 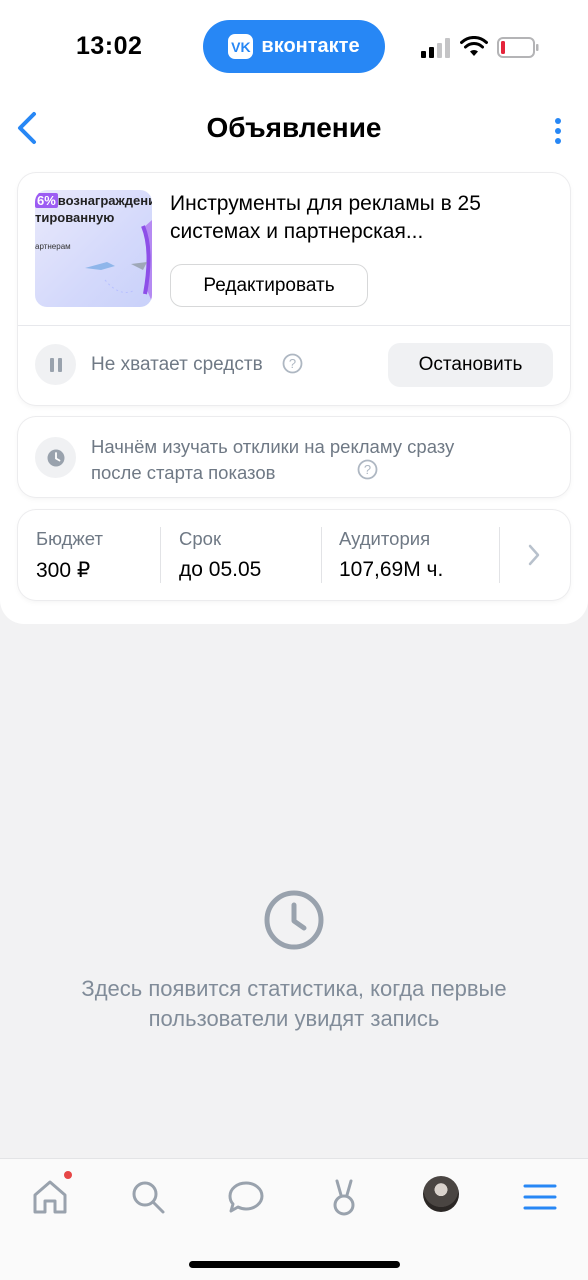 What do you see at coordinates (385, 538) in the screenshot?
I see `stat-label: Аудитория` at bounding box center [385, 538].